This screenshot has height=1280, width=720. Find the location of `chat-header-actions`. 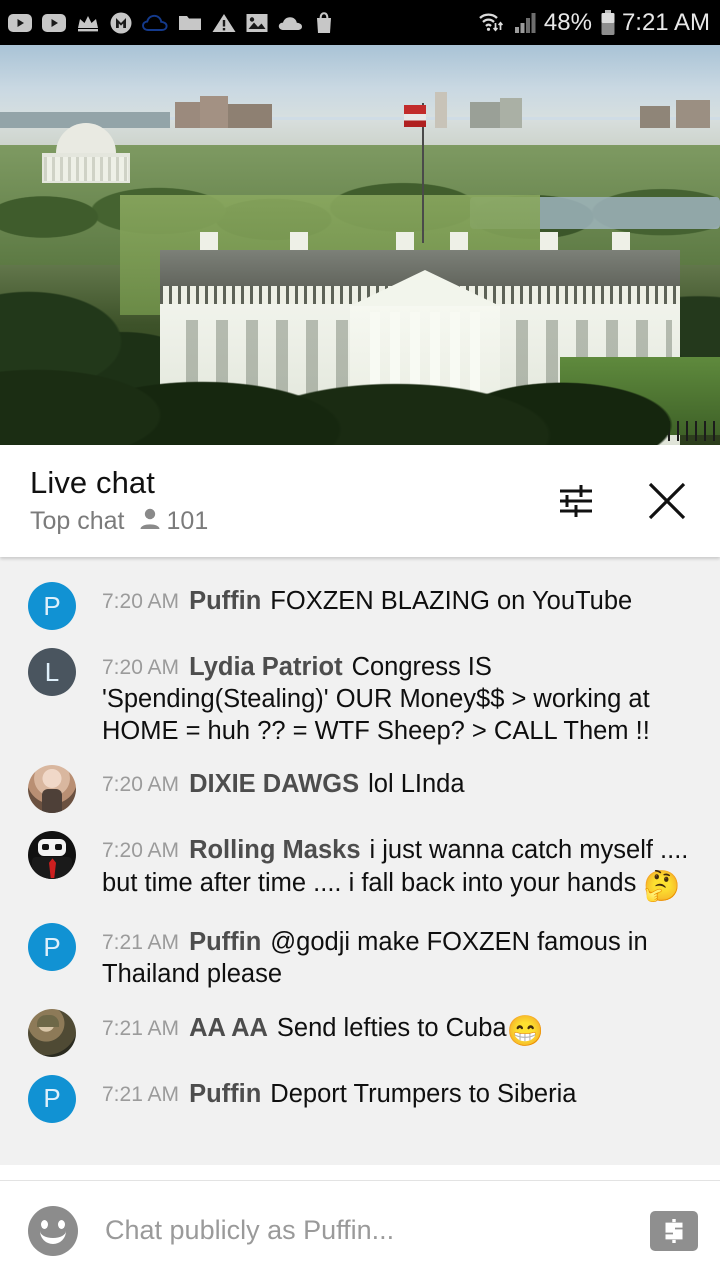

chat-header-actions is located at coordinates (626, 501).